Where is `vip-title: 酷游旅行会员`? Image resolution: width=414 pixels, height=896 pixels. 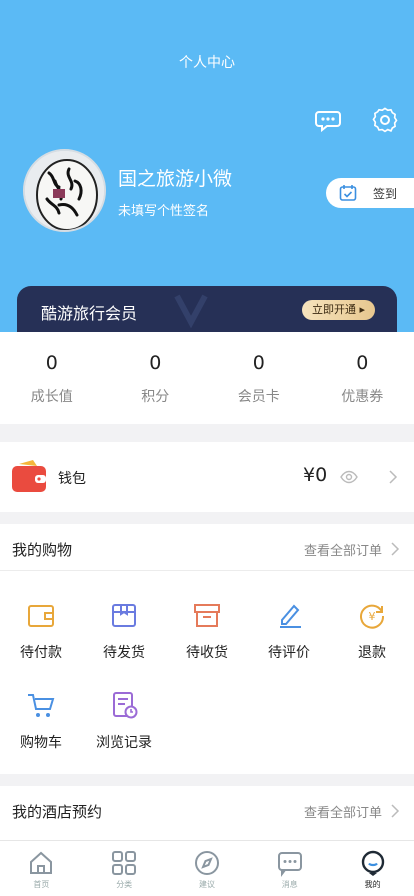
vip-title: 酷游旅行会员 is located at coordinates (89, 313).